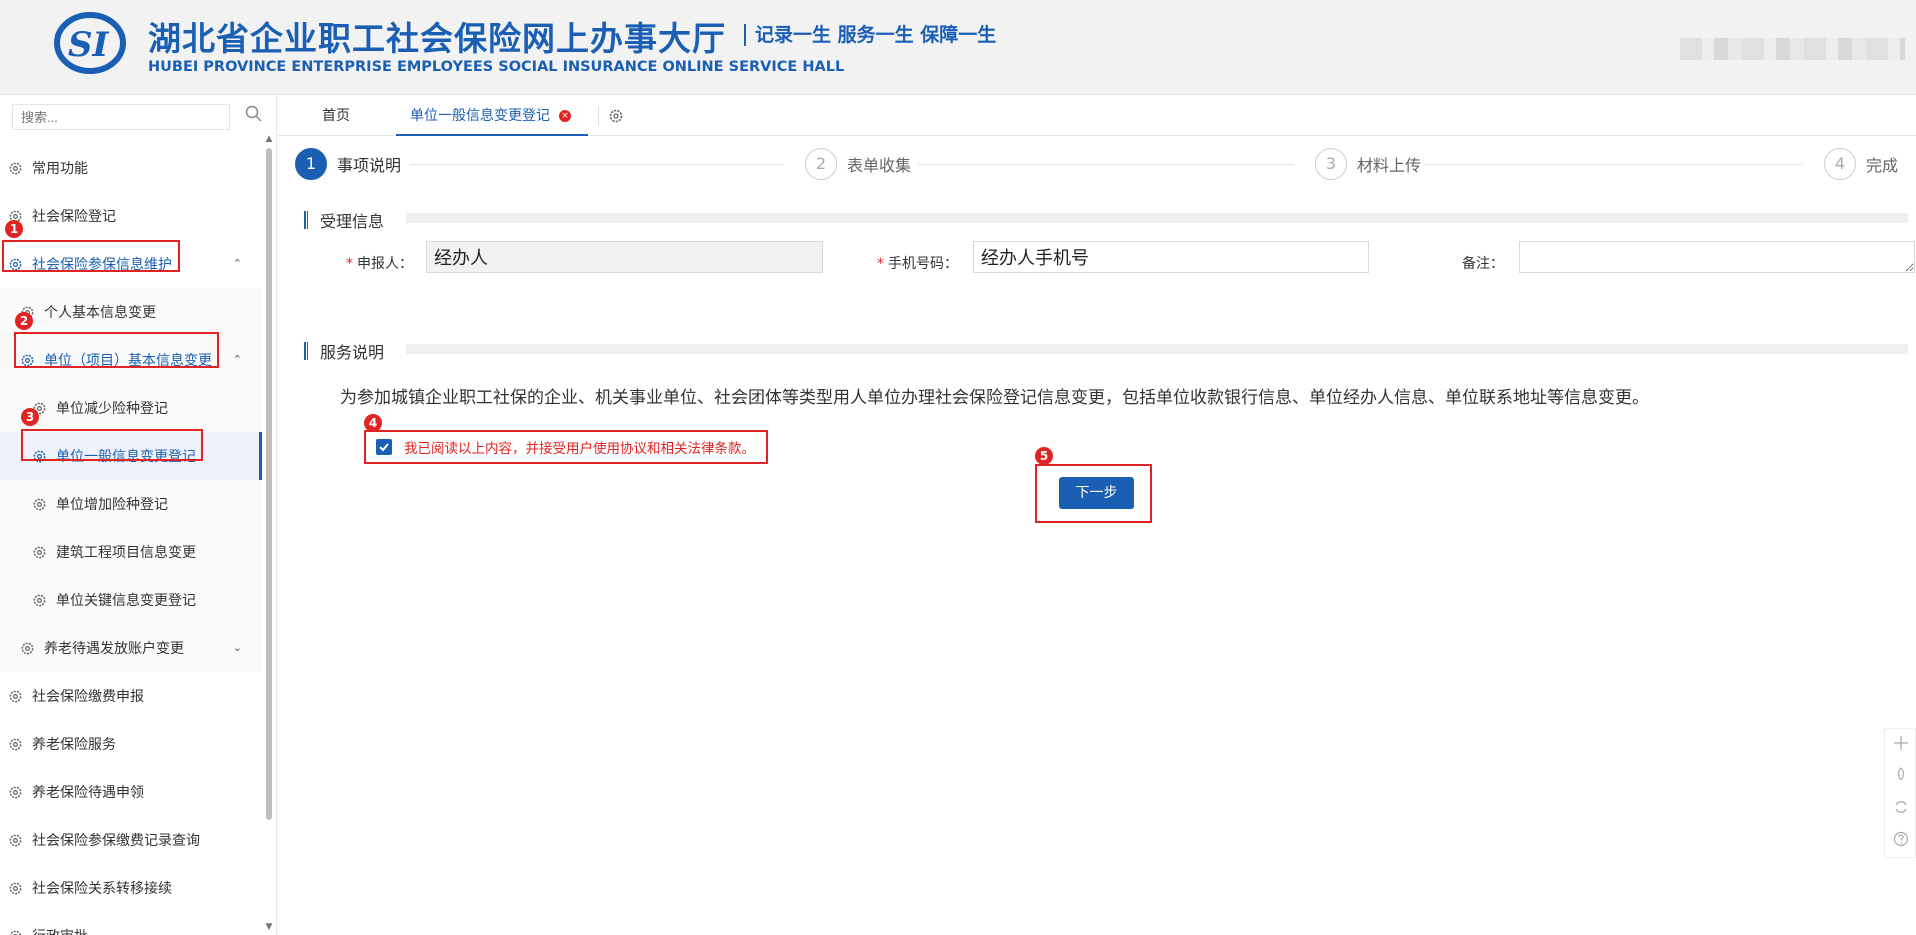  I want to click on tab-divider, so click(598, 116).